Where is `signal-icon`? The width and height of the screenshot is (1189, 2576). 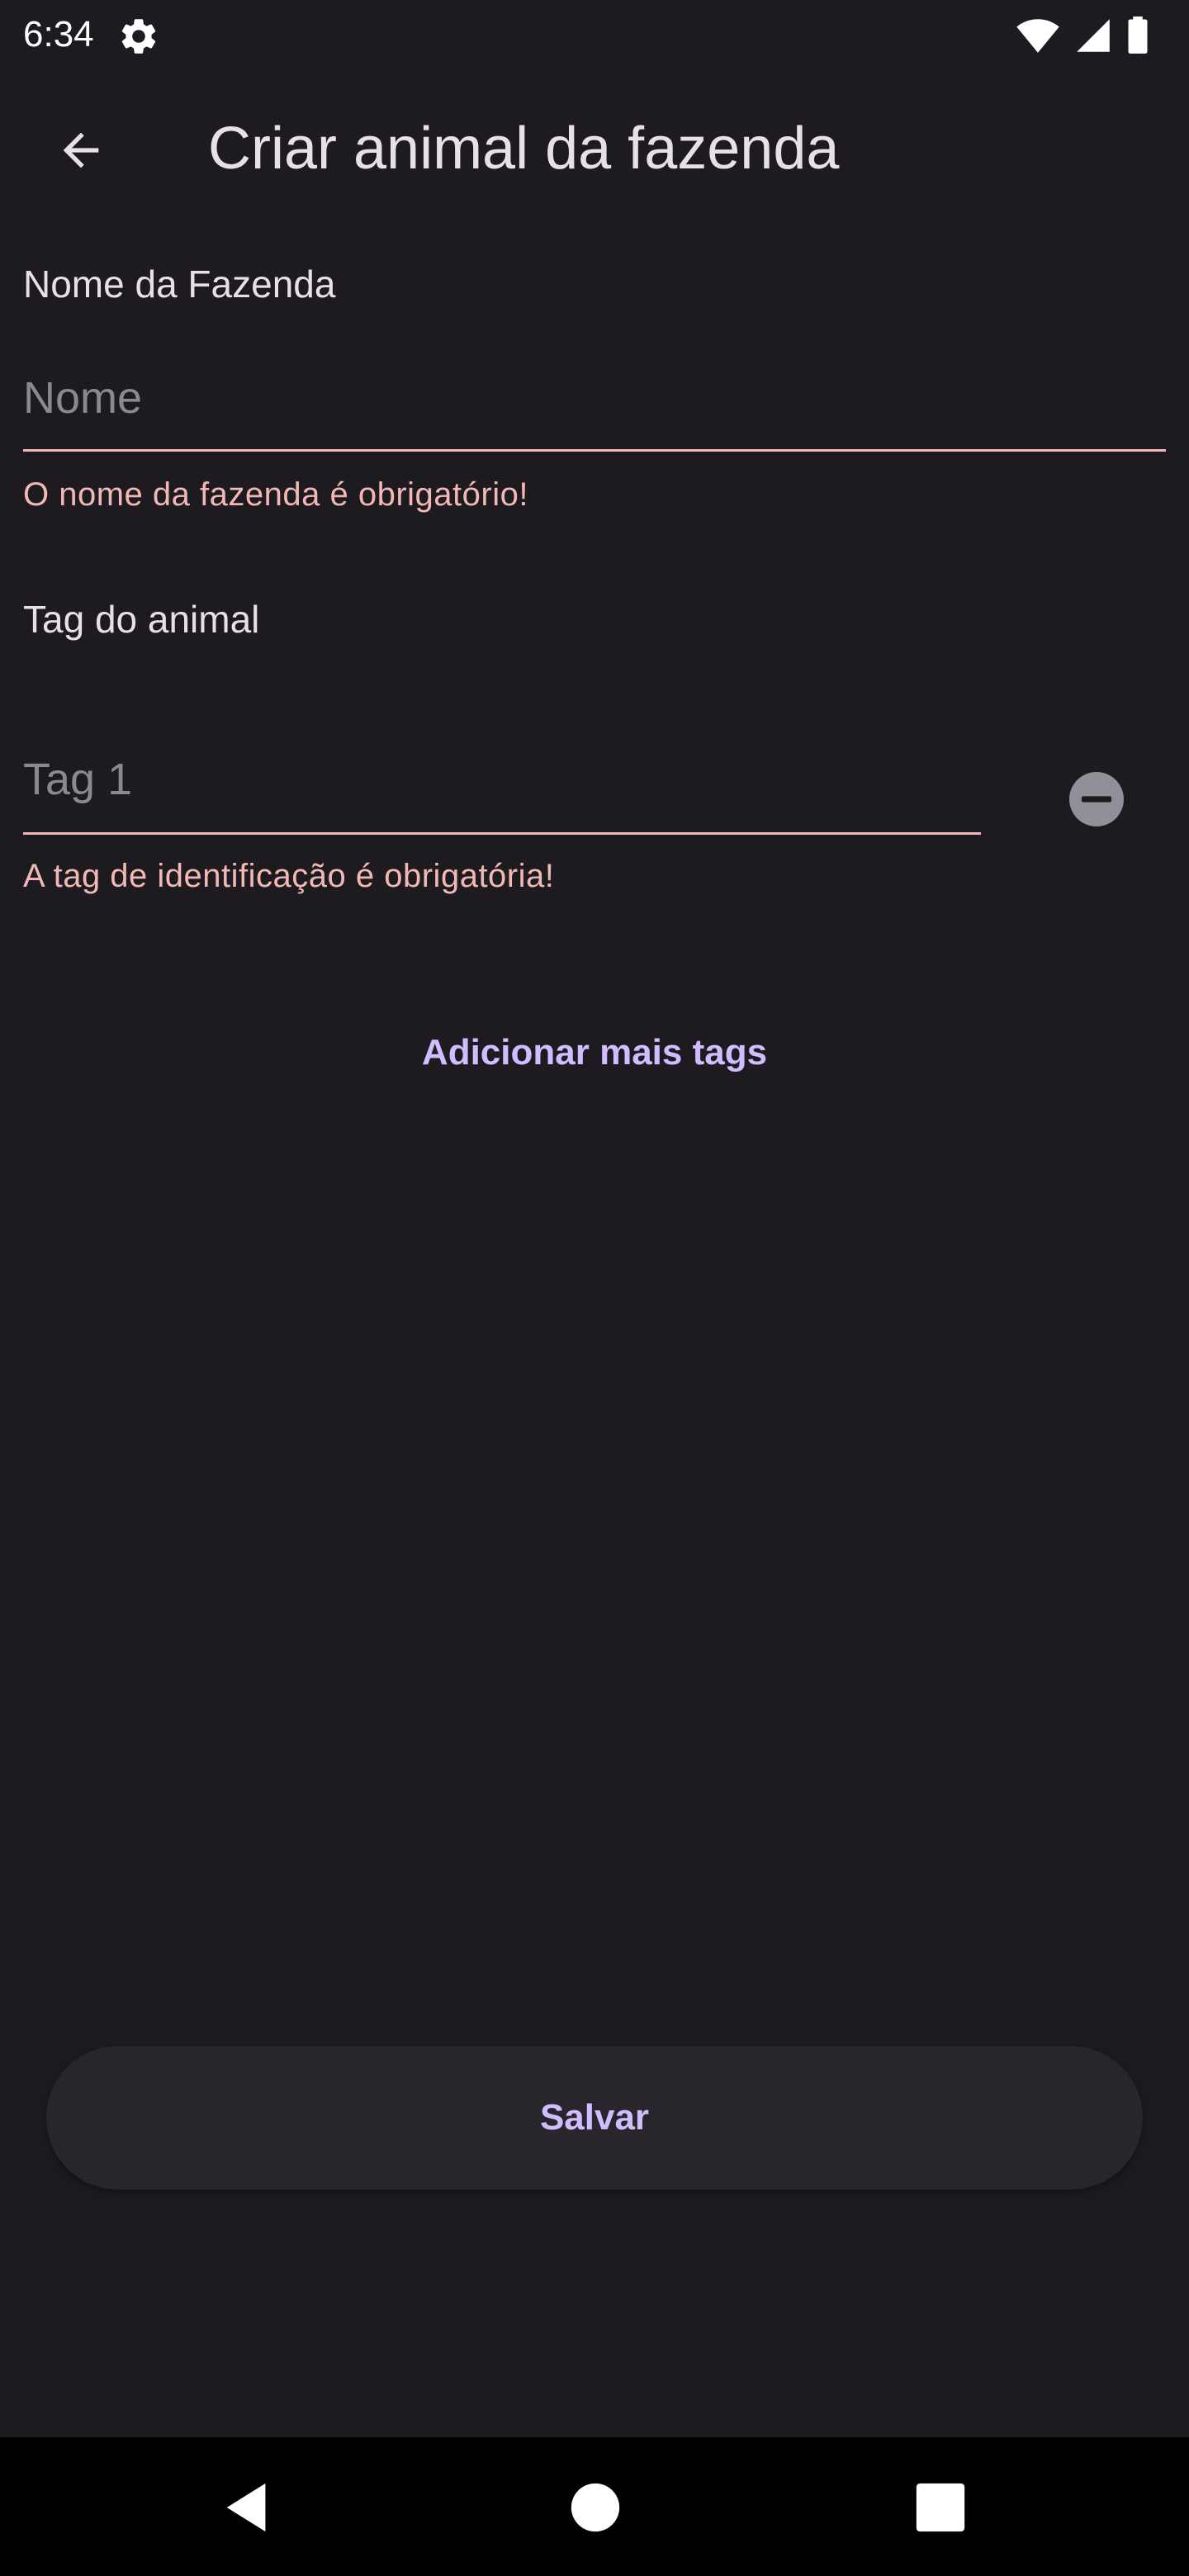
signal-icon is located at coordinates (1093, 35).